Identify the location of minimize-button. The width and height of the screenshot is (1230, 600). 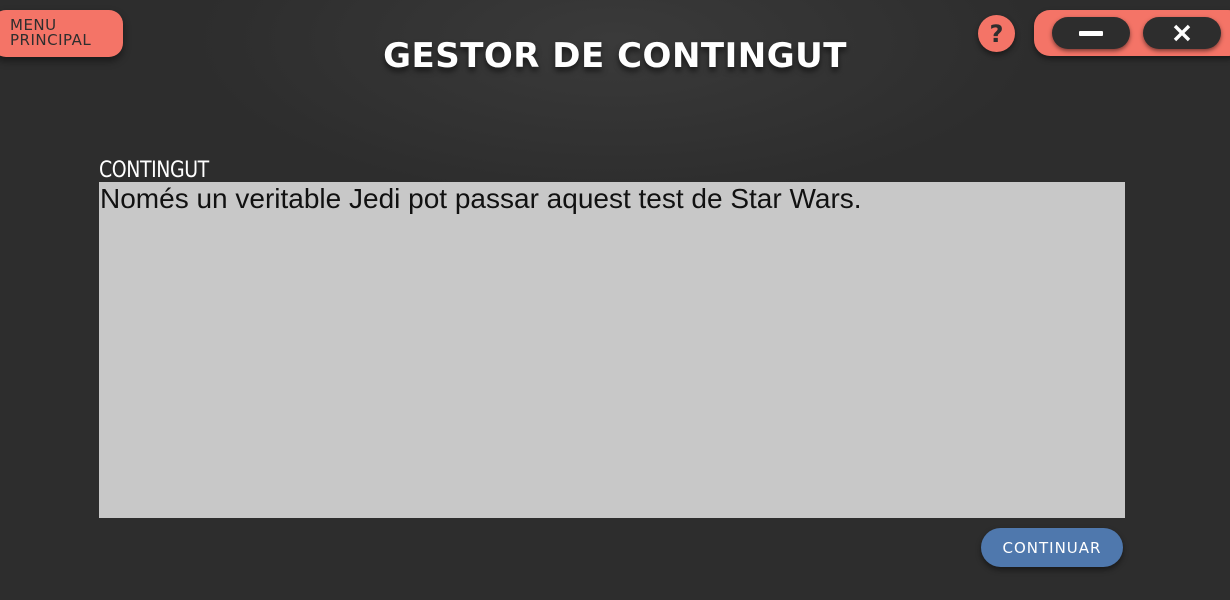
(1091, 33).